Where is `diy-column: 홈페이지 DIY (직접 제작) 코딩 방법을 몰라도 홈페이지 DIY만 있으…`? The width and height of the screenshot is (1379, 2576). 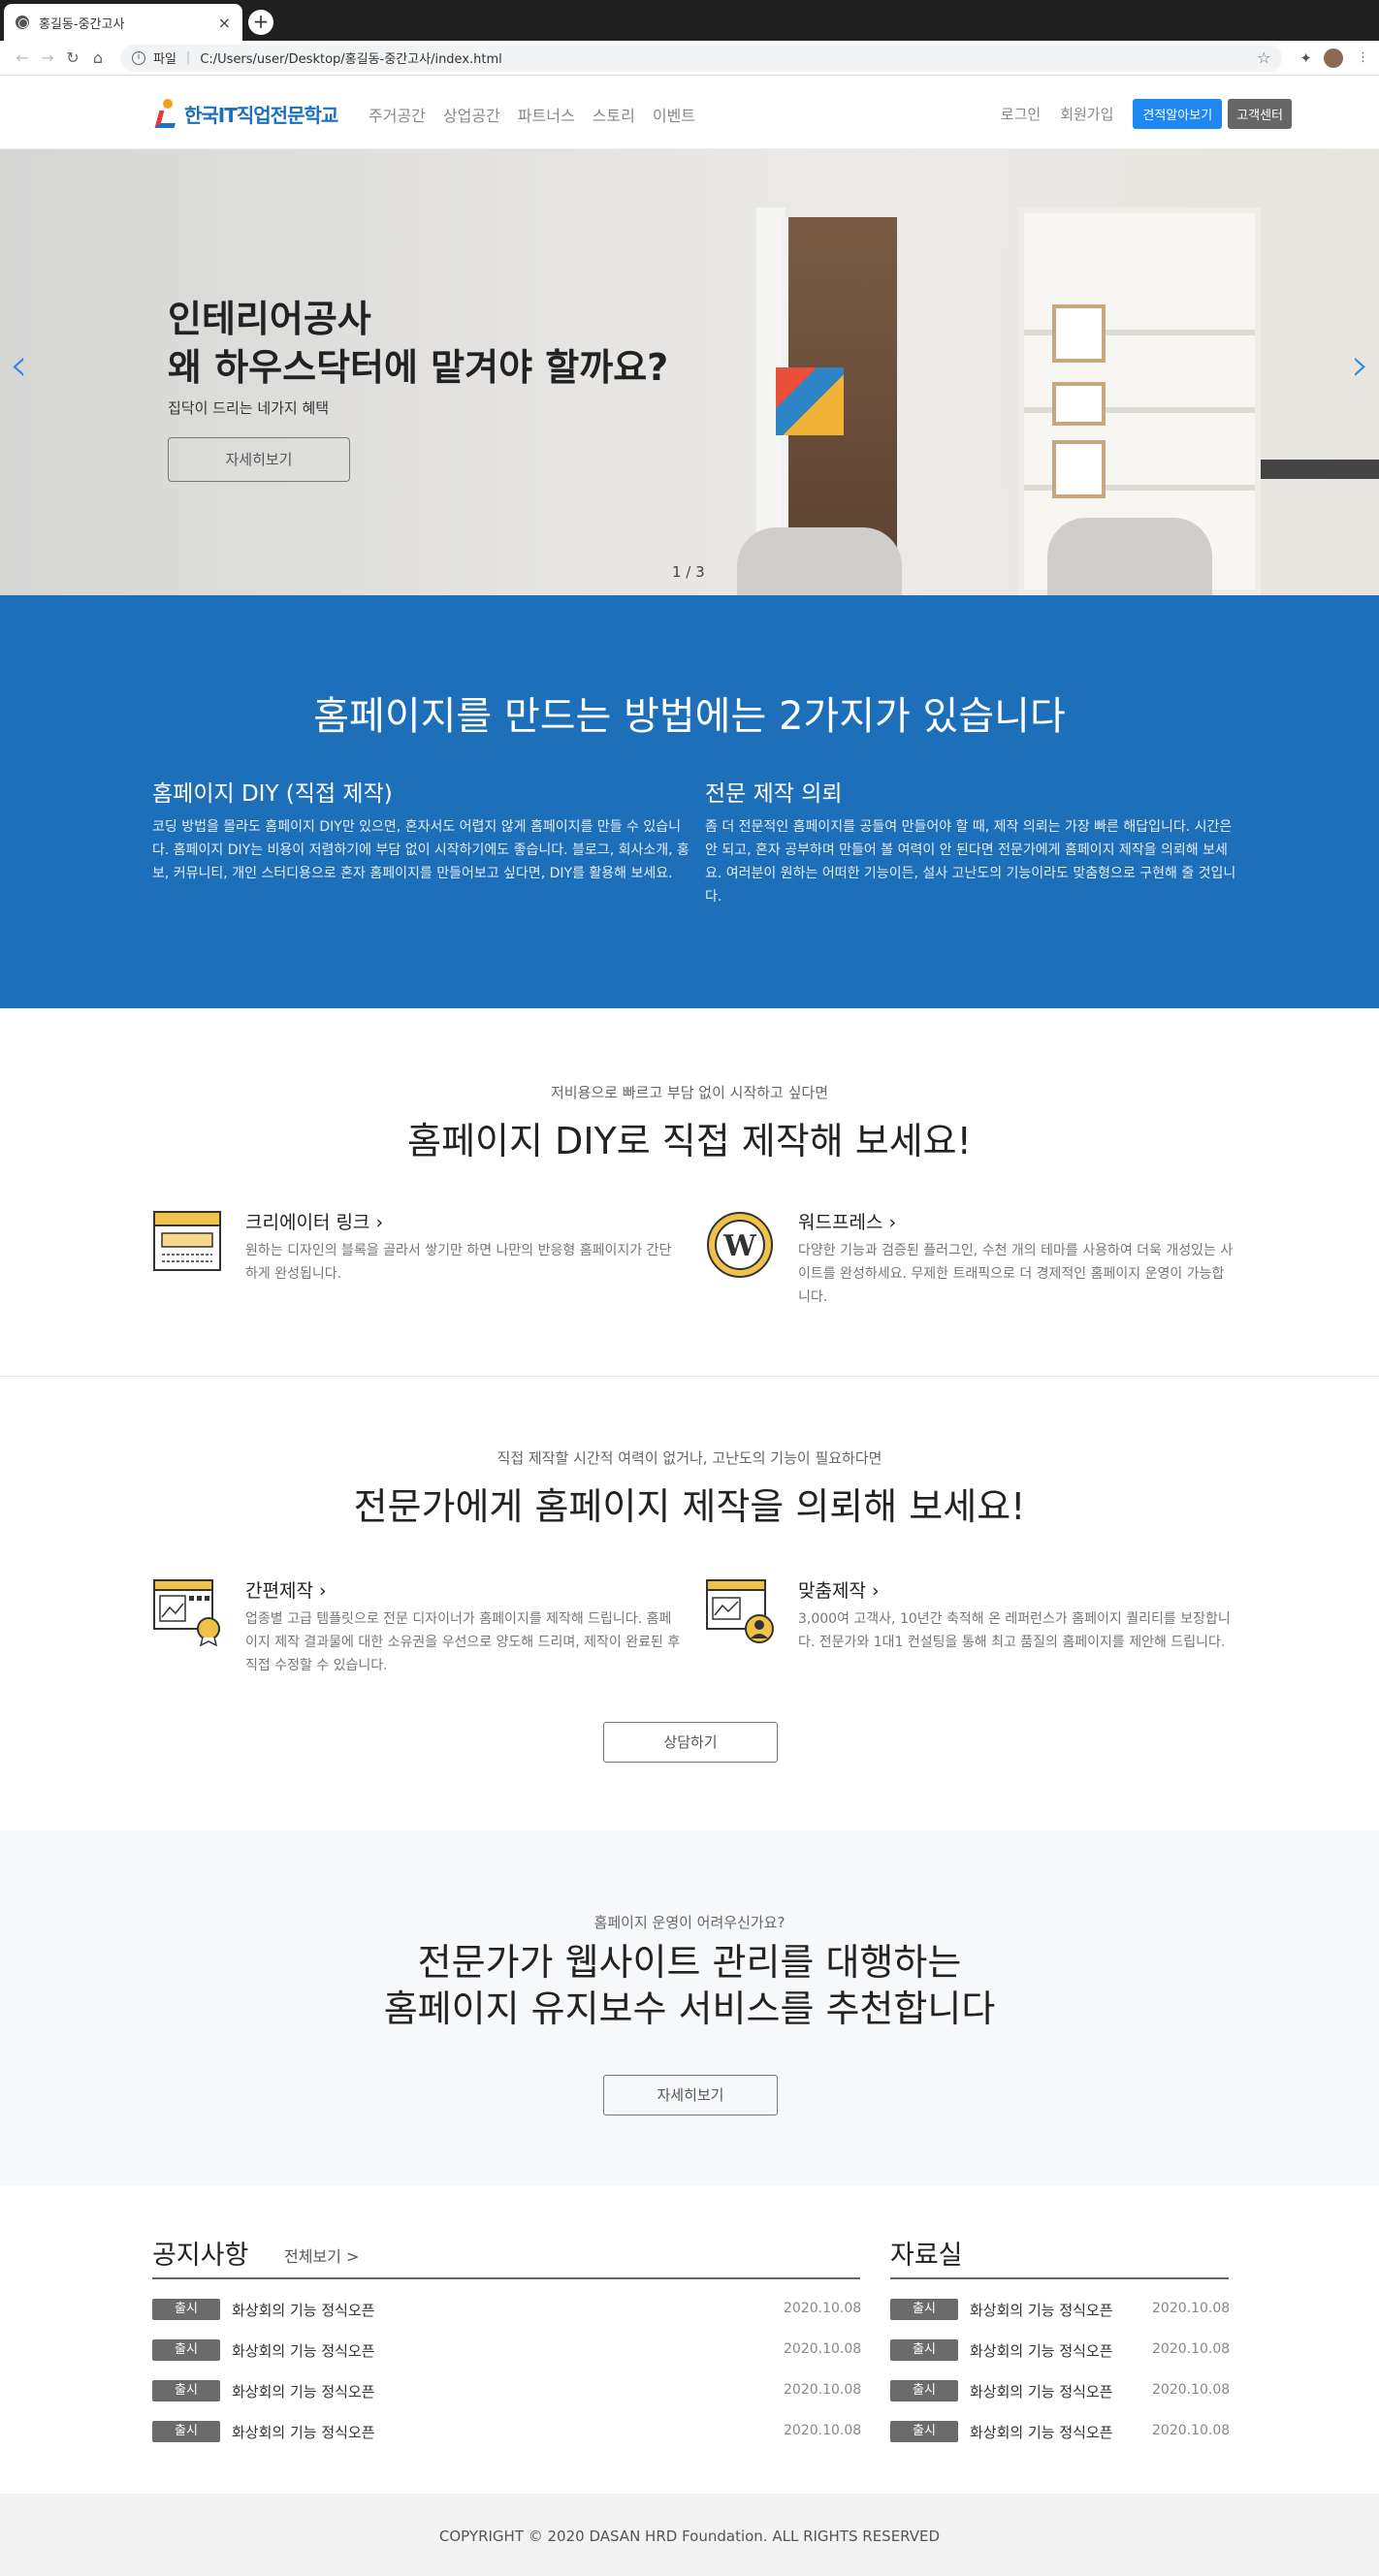
diy-column: 홈페이지 DIY (직접 제작) 코딩 방법을 몰라도 홈페이지 DIY만 있으… is located at coordinates (421, 830).